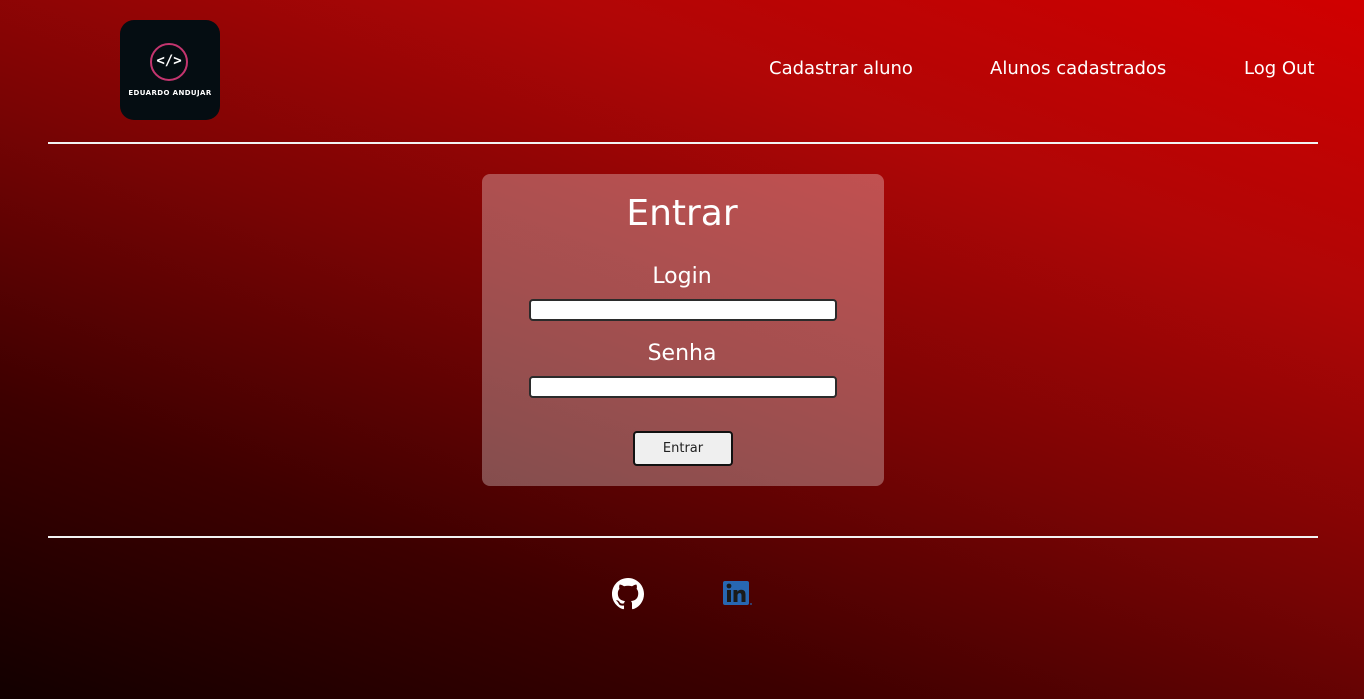 The image size is (1364, 699). I want to click on logo-symbol: </>, so click(169, 61).